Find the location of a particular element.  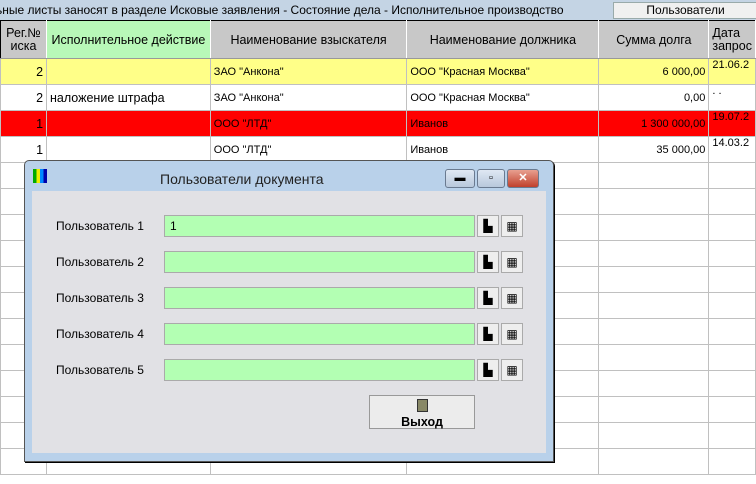

cell-date: 19.07.2 is located at coordinates (732, 123).